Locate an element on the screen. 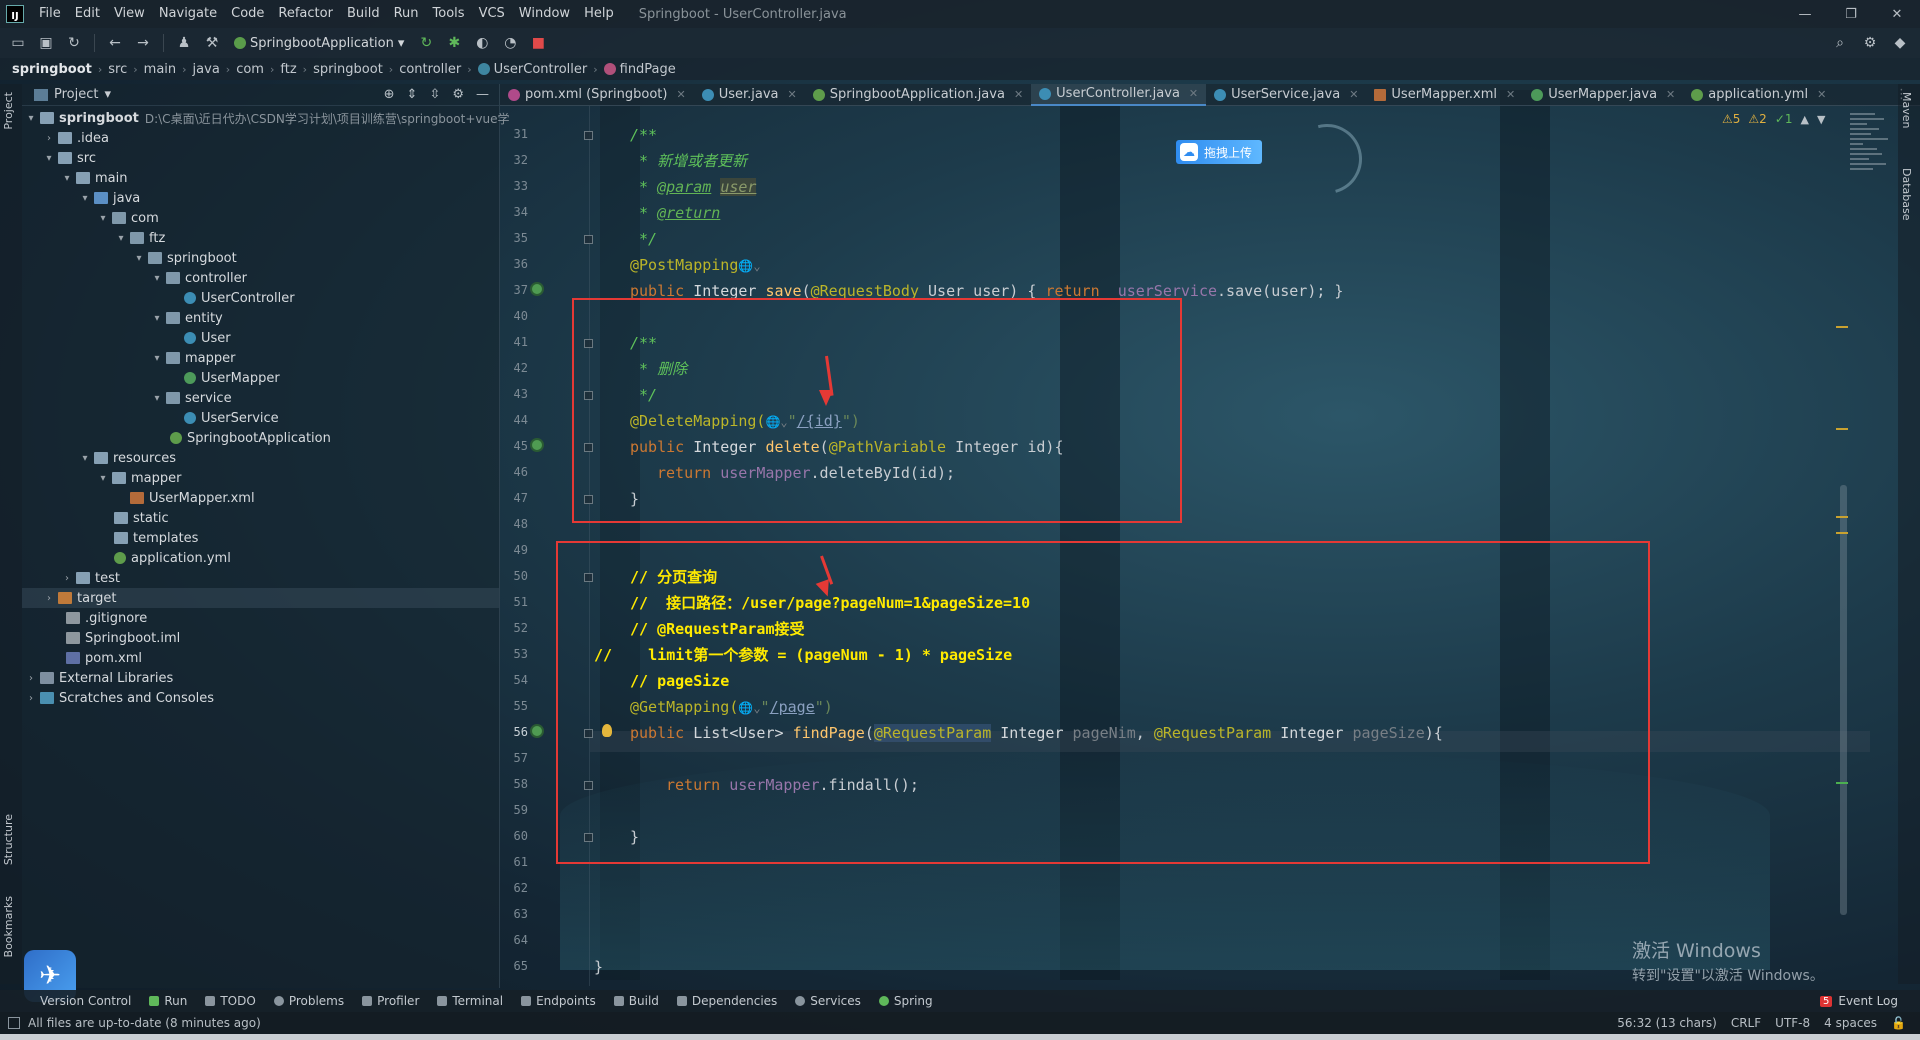 This screenshot has width=1920, height=1040. gear-icon: ⚙ is located at coordinates (458, 94).